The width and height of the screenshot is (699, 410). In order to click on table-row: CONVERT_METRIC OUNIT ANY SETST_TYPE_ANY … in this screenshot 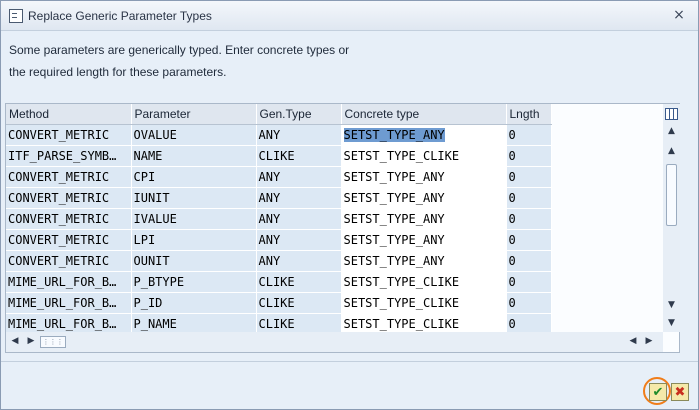, I will do `click(279, 260)`.